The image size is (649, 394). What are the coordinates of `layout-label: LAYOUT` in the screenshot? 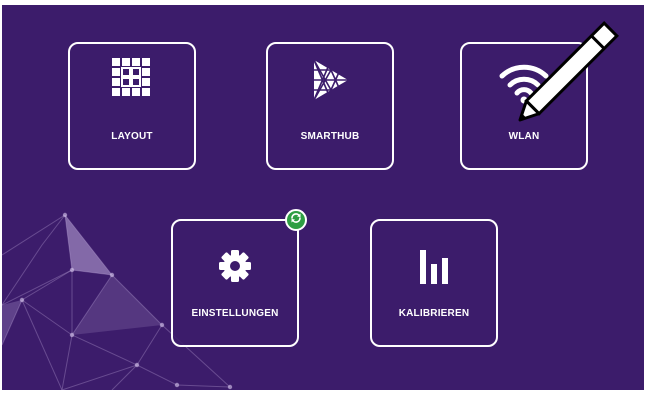 It's located at (132, 136).